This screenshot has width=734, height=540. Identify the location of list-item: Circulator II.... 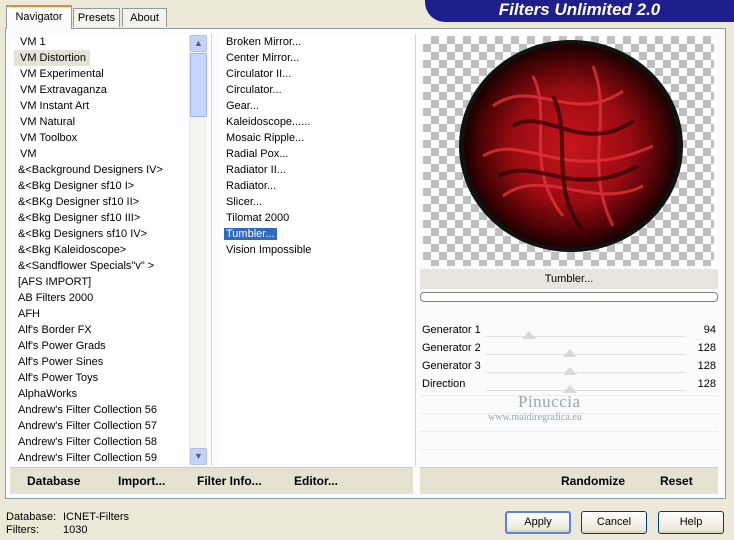
(316, 74).